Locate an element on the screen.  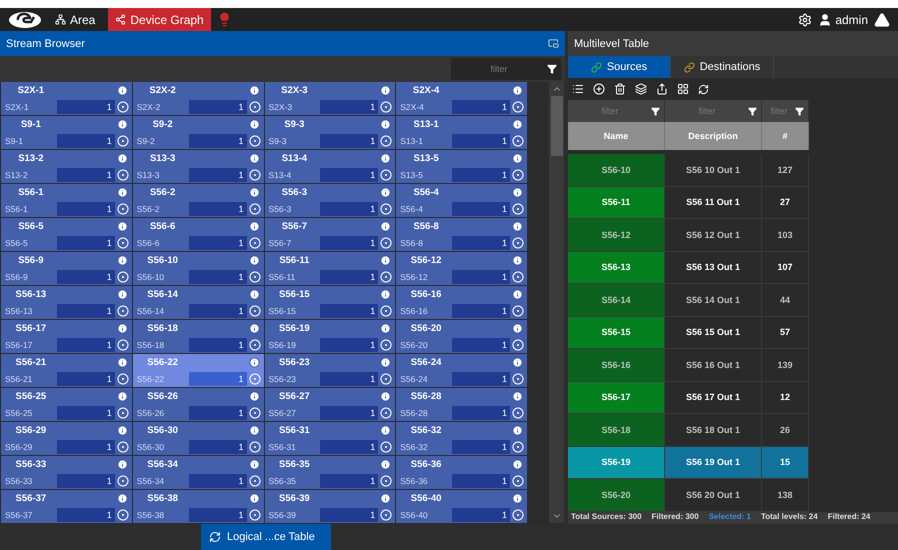
stream-tile: S56-17 S56-17 1 is located at coordinates (66, 336).